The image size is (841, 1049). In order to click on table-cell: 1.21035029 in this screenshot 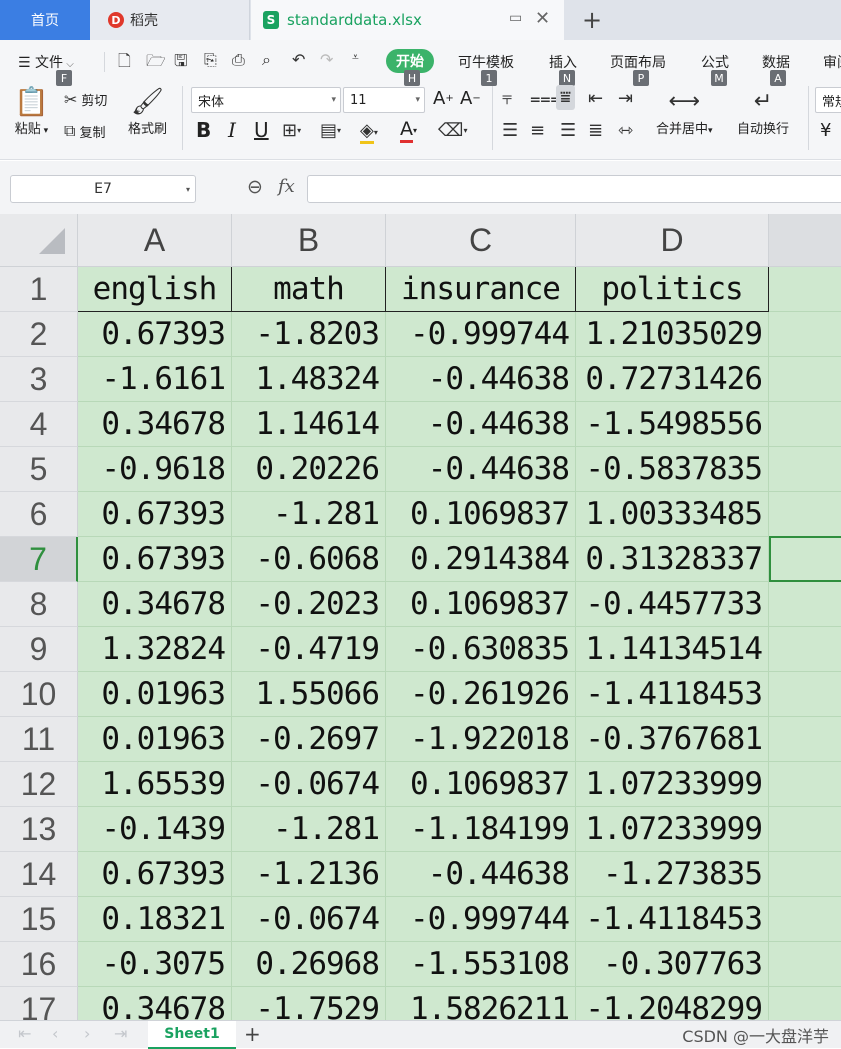, I will do `click(672, 334)`.